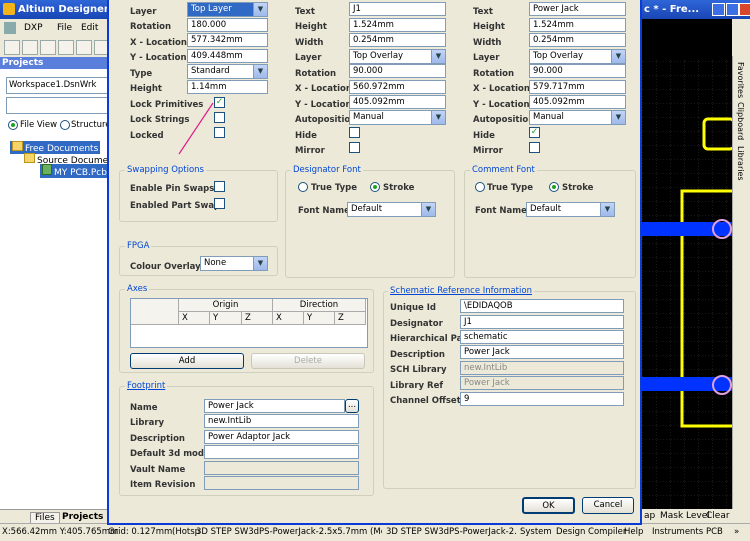 This screenshot has height=541, width=750. Describe the element at coordinates (501, 105) in the screenshot. I see `com-y-label: Y - Location` at that location.